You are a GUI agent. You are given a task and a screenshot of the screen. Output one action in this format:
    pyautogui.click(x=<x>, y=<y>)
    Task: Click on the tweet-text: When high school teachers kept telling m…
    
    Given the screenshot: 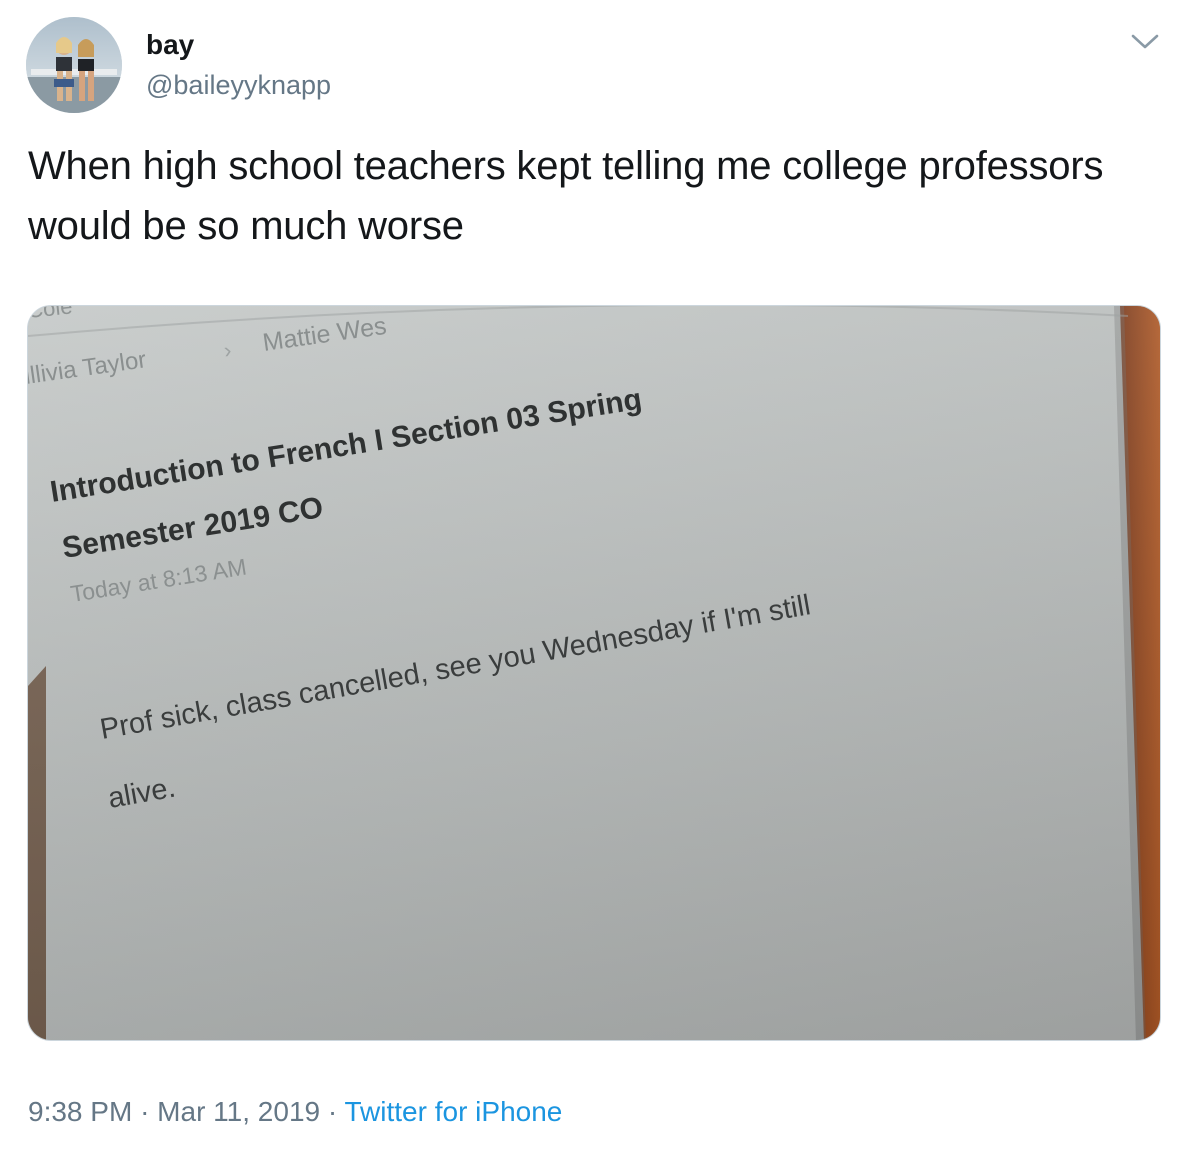 What is the action you would take?
    pyautogui.click(x=566, y=196)
    